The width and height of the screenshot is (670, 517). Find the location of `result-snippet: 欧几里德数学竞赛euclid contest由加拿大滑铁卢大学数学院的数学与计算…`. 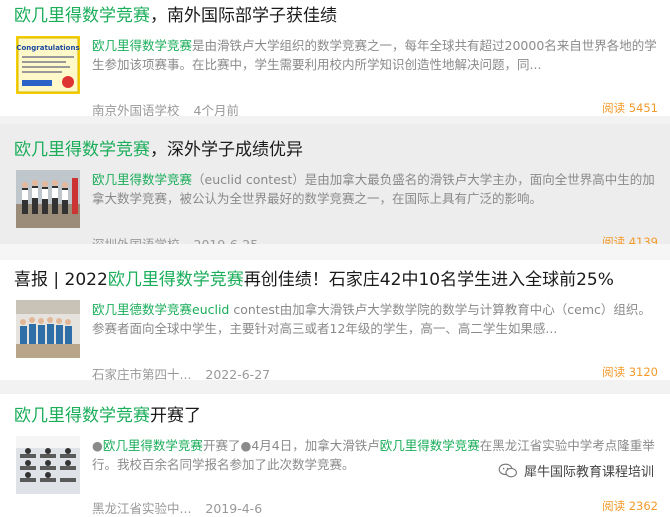

result-snippet: 欧几里德数学竞赛euclid contest由加拿大滑铁卢大学数学院的数学与计算… is located at coordinates (371, 319).